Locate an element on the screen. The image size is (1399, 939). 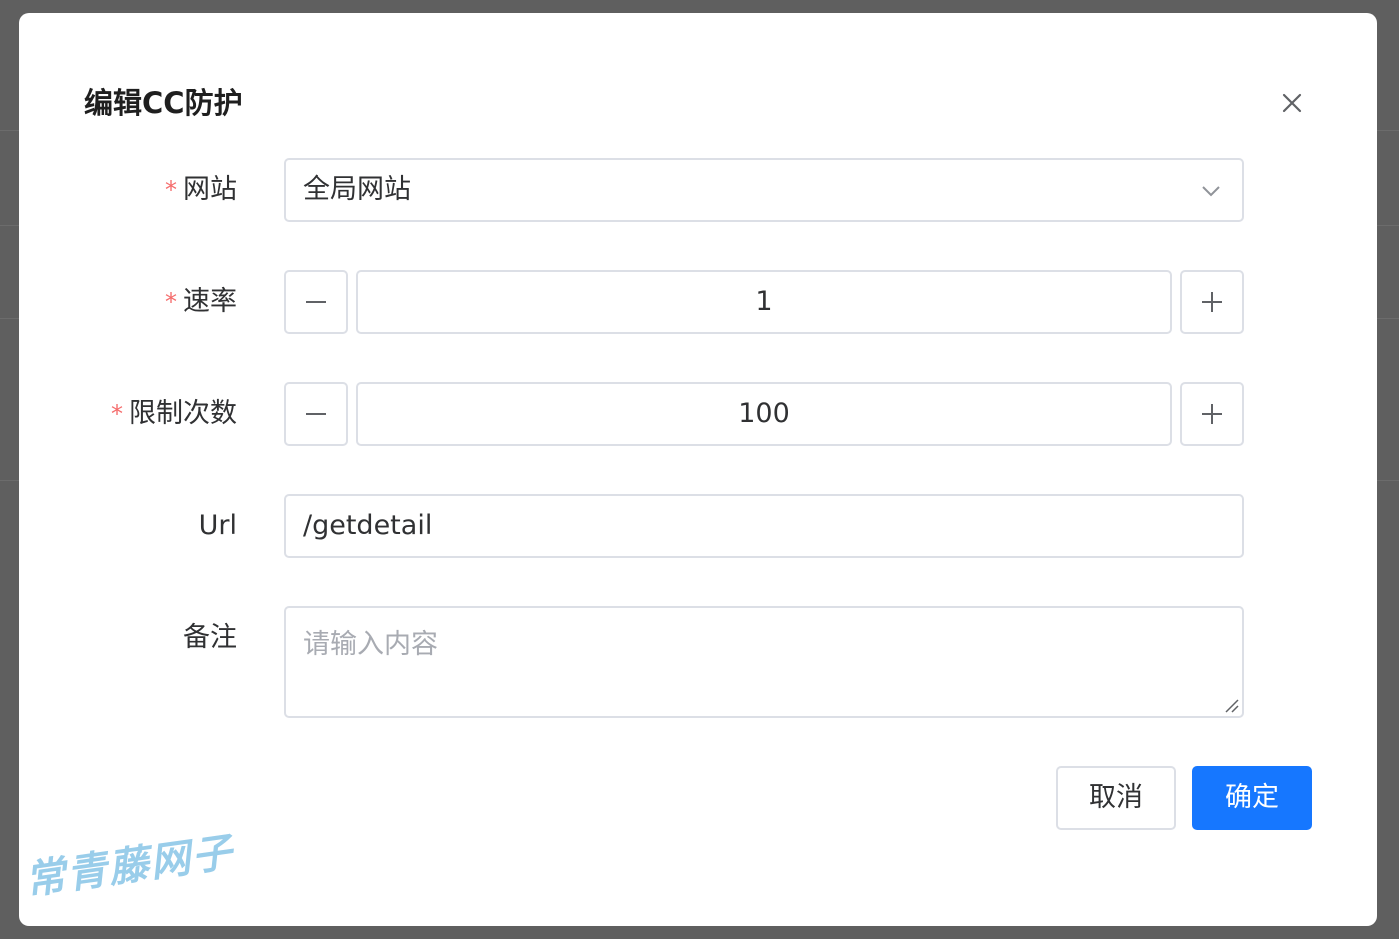
url-label: Url is located at coordinates (217, 525).